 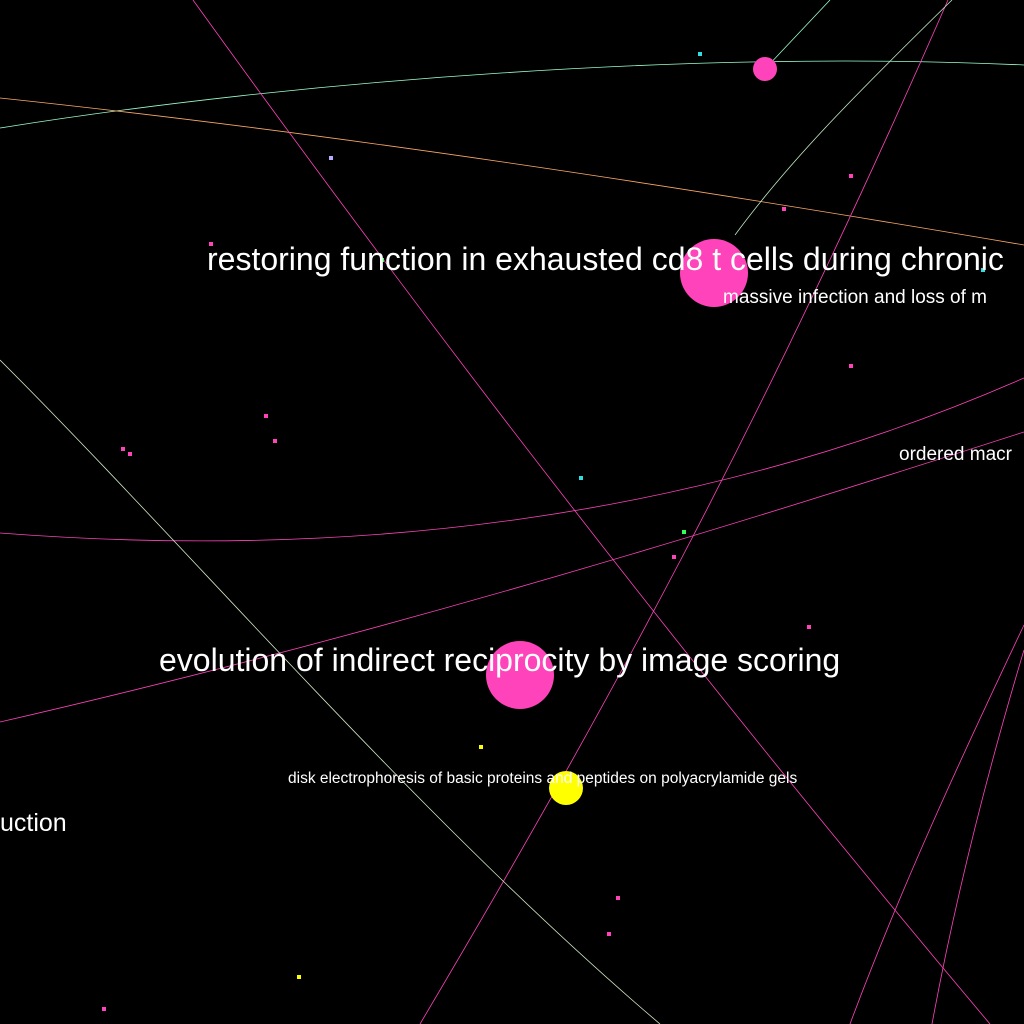 I want to click on node-label-ordered: ordered macr, so click(x=956, y=454).